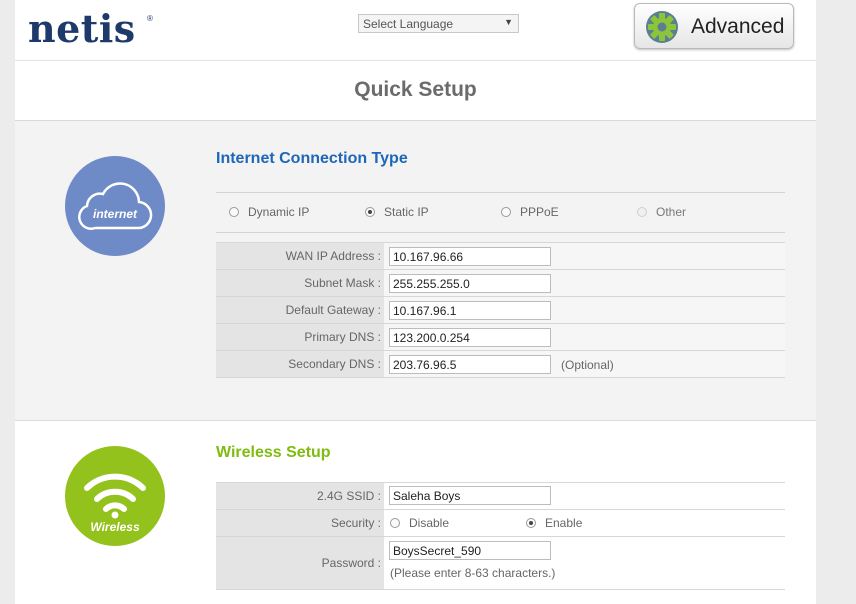 This screenshot has width=856, height=604. What do you see at coordinates (234, 212) in the screenshot?
I see `radio-dynamic-ip-dot` at bounding box center [234, 212].